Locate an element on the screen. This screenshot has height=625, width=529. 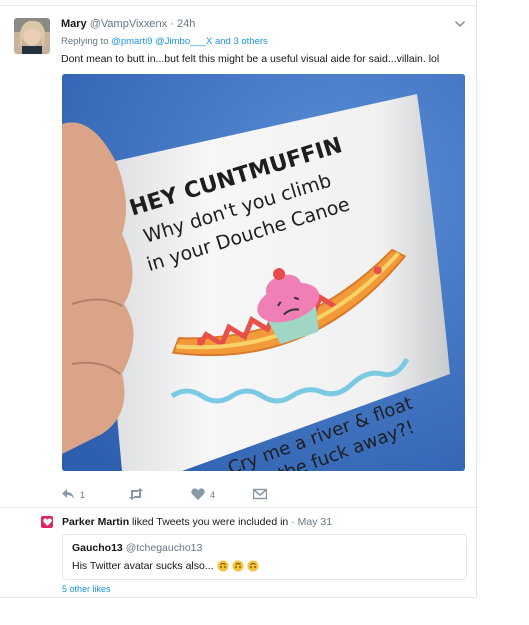
reply-button: 1 is located at coordinates (73, 495).